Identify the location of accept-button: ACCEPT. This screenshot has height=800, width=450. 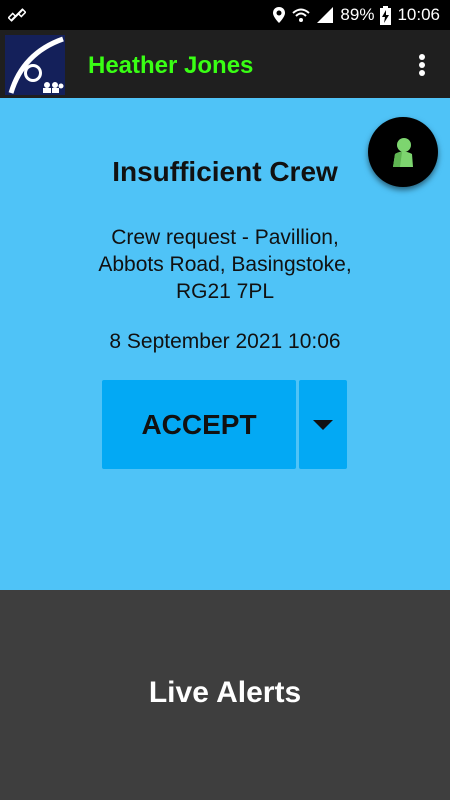
(199, 424).